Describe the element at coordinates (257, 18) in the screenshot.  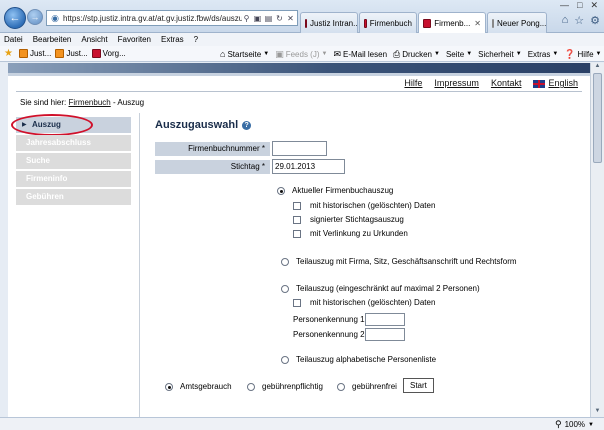
I see `lock-icon: ▣` at that location.